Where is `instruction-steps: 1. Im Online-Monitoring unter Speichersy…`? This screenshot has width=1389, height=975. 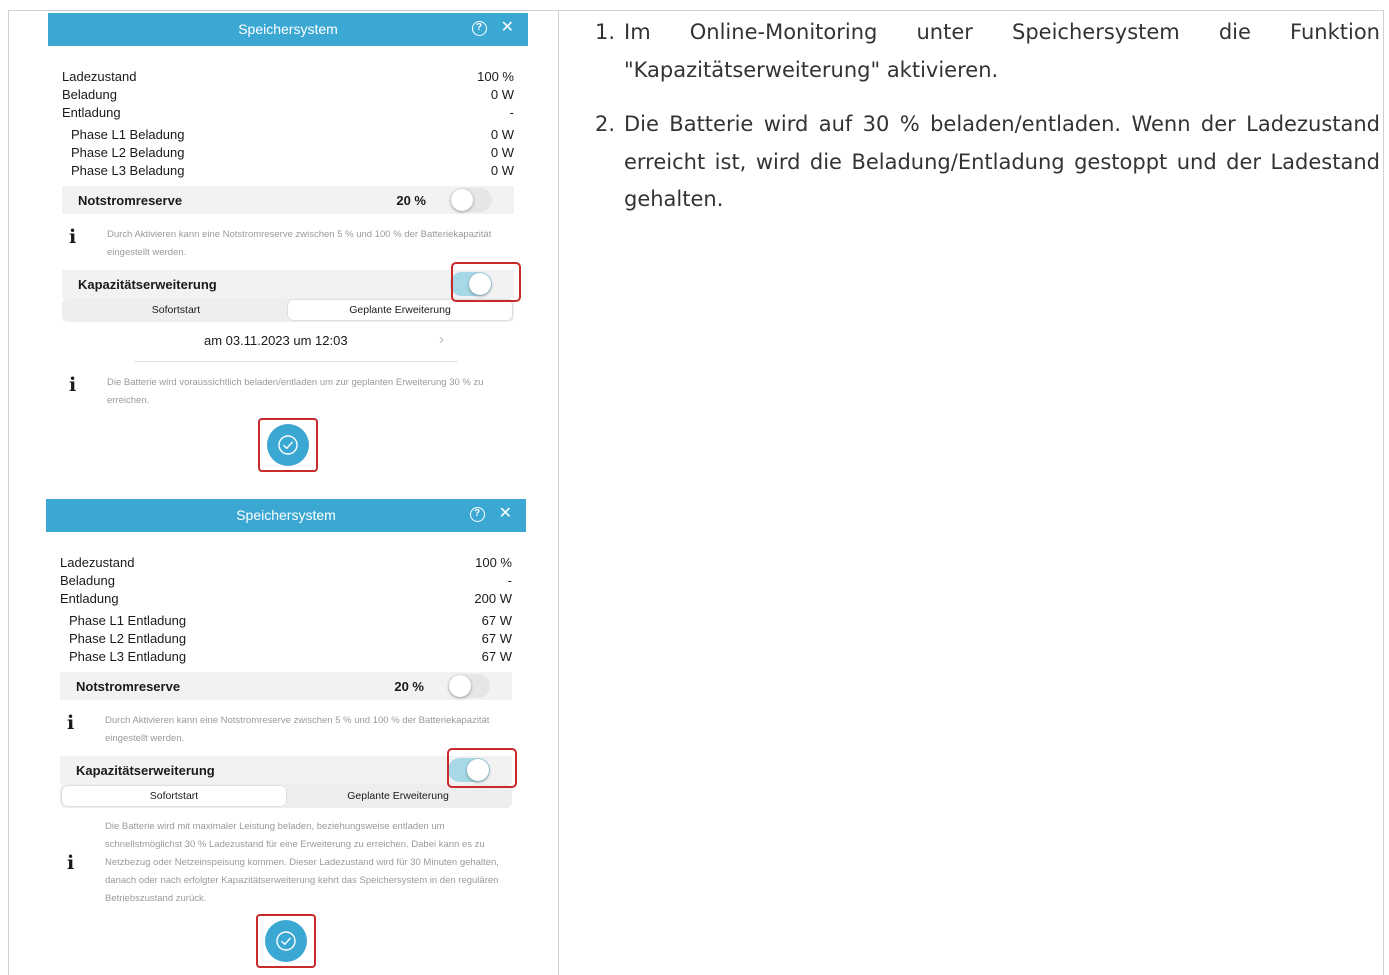
instruction-steps: 1. Im Online-Monitoring unter Speichersy… is located at coordinates (987, 125).